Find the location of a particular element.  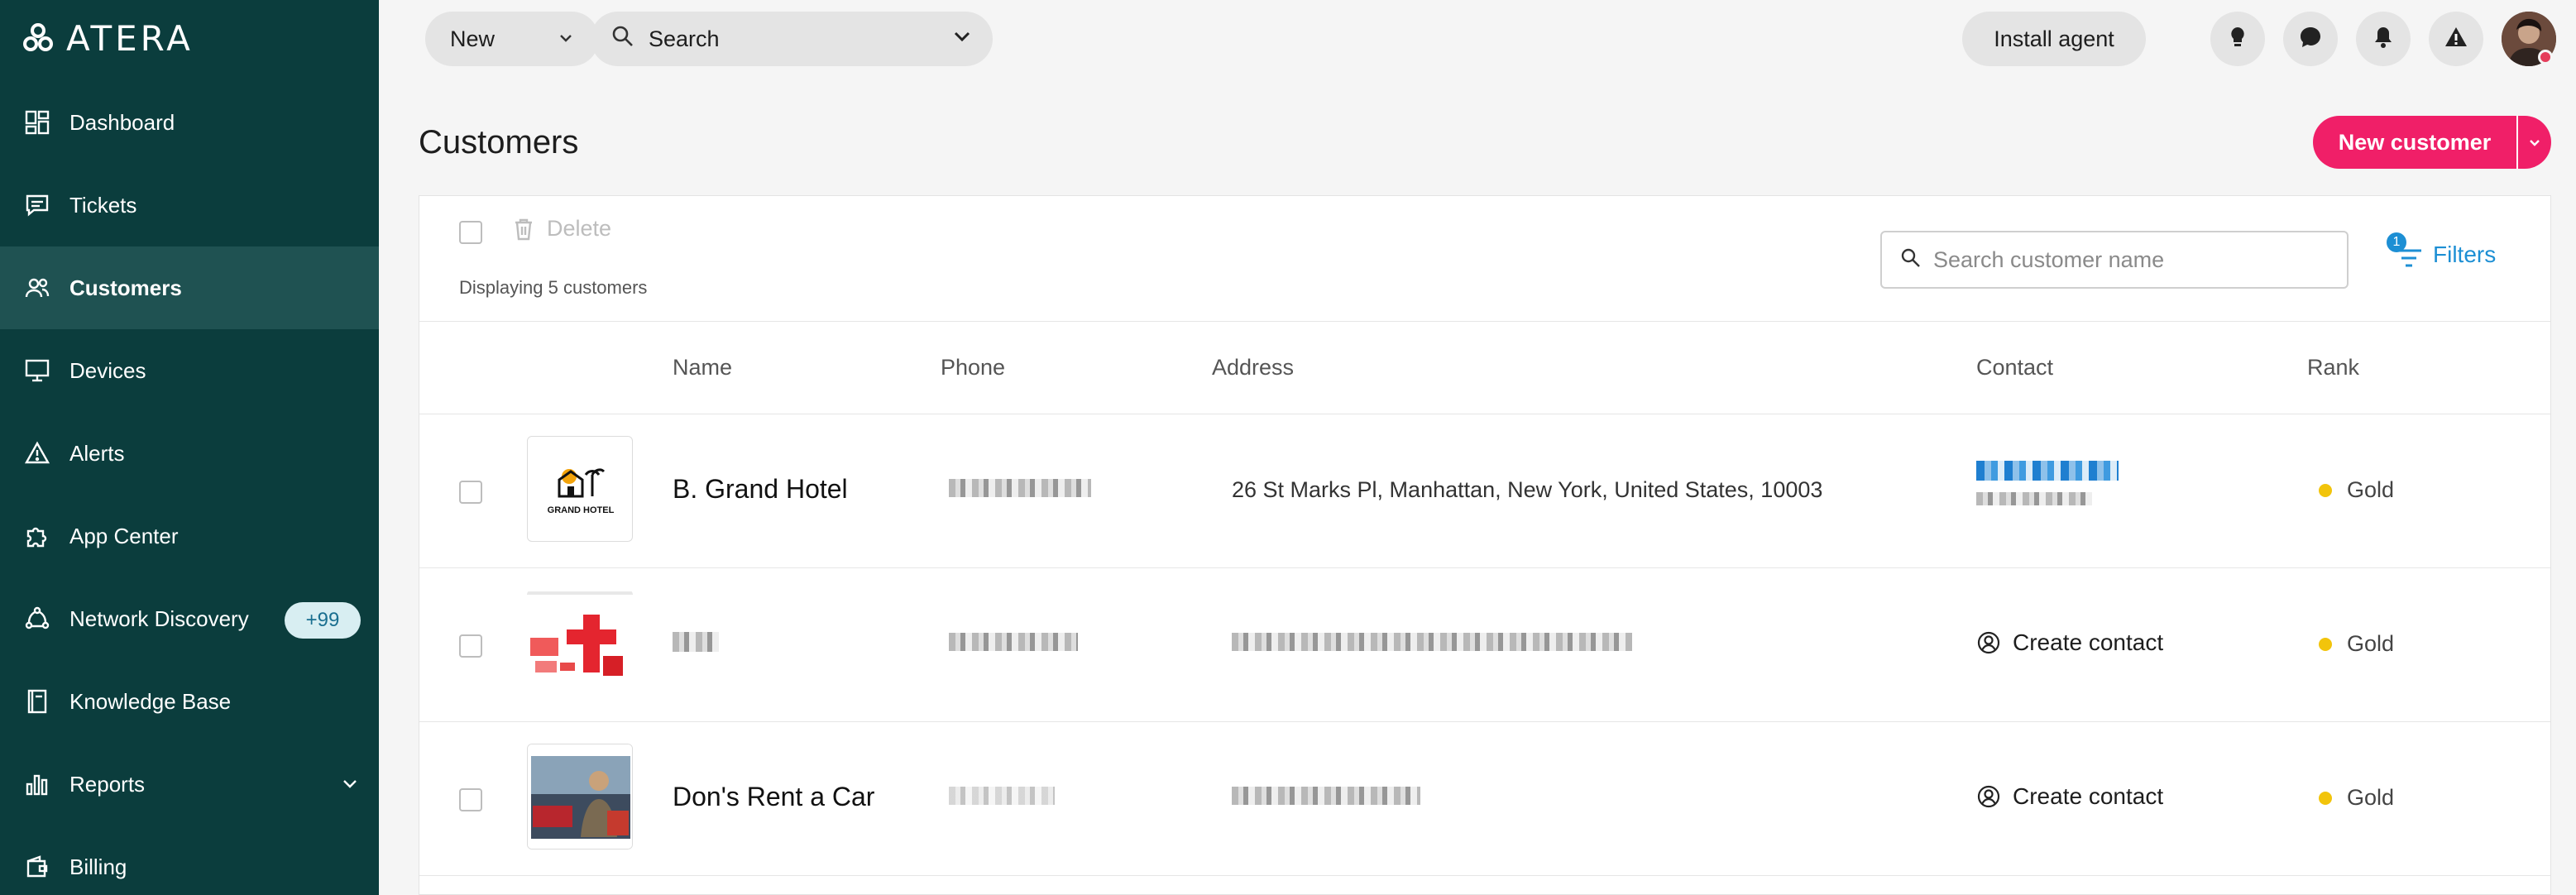

delete-button: Delete is located at coordinates (561, 229).